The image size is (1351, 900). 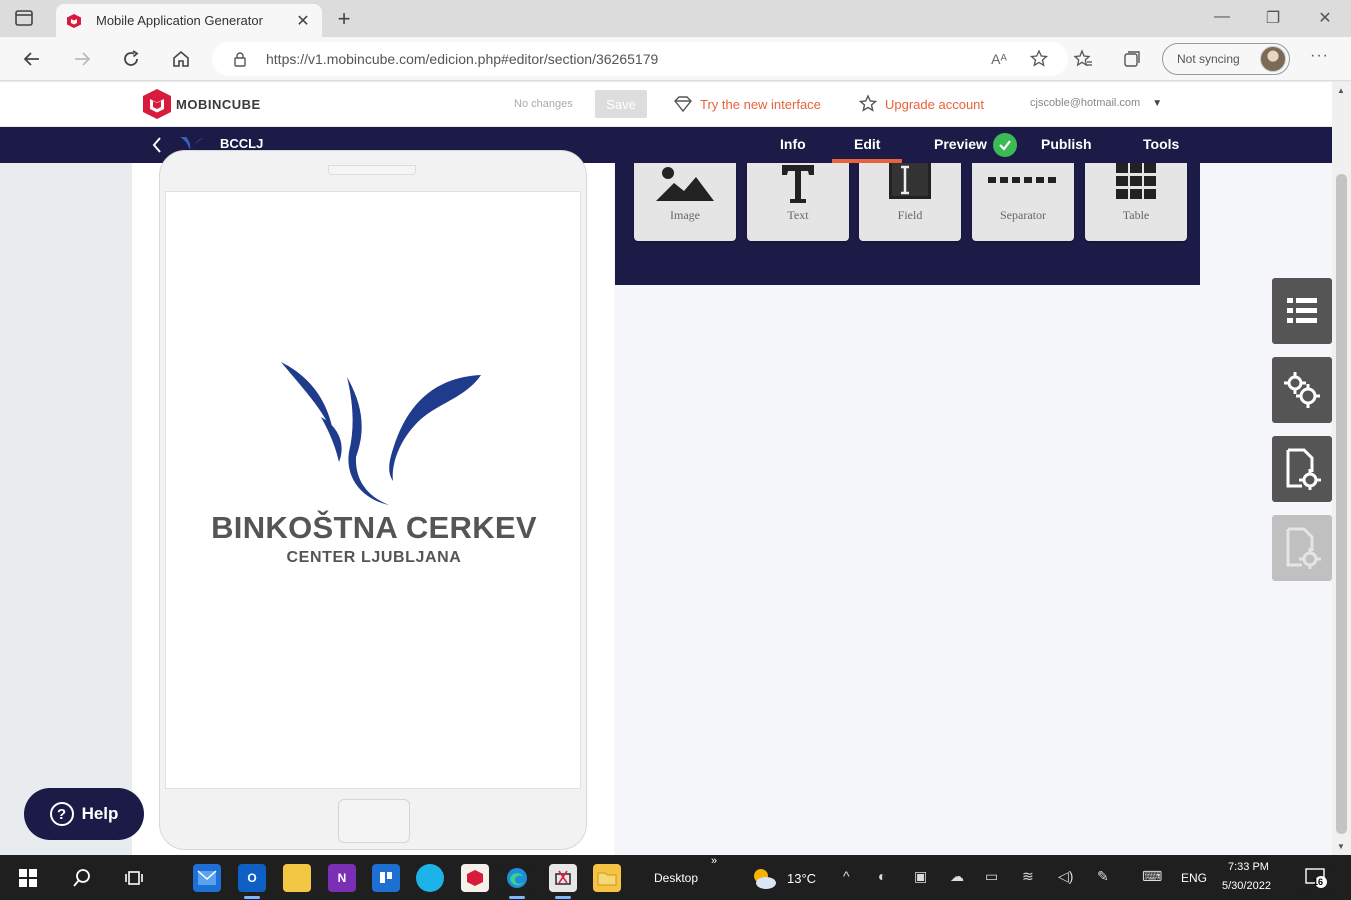 What do you see at coordinates (563, 881) in the screenshot?
I see `snipping-tool-icon` at bounding box center [563, 881].